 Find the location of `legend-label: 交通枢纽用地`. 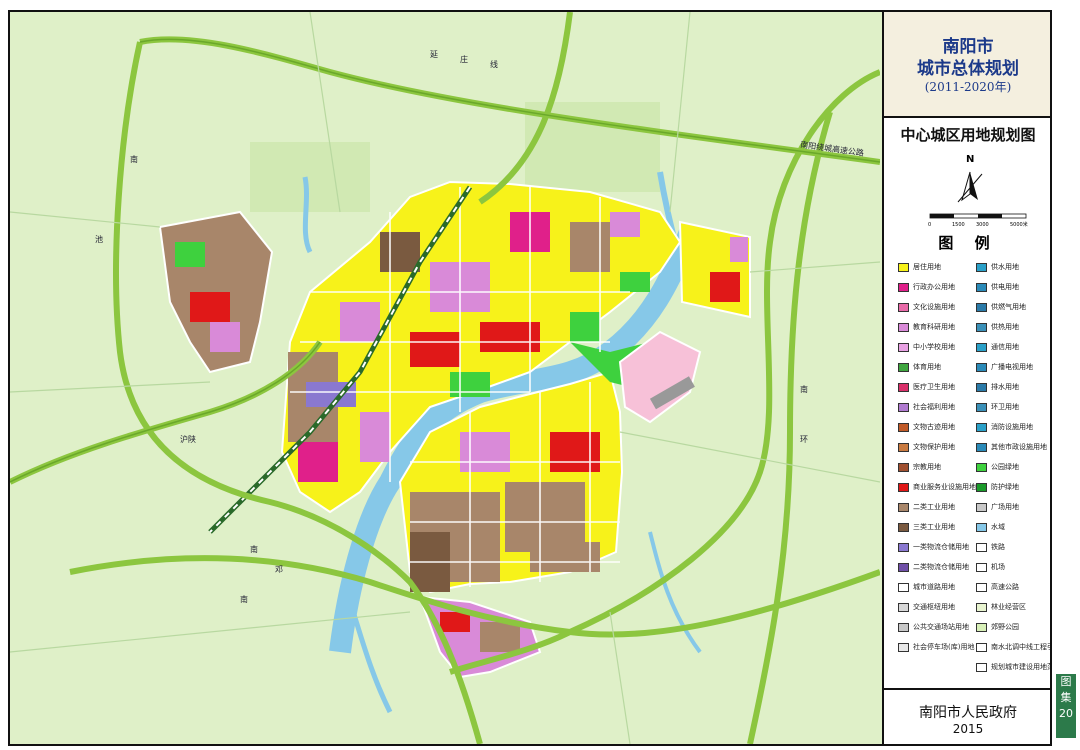

legend-label: 交通枢纽用地 is located at coordinates (934, 607).